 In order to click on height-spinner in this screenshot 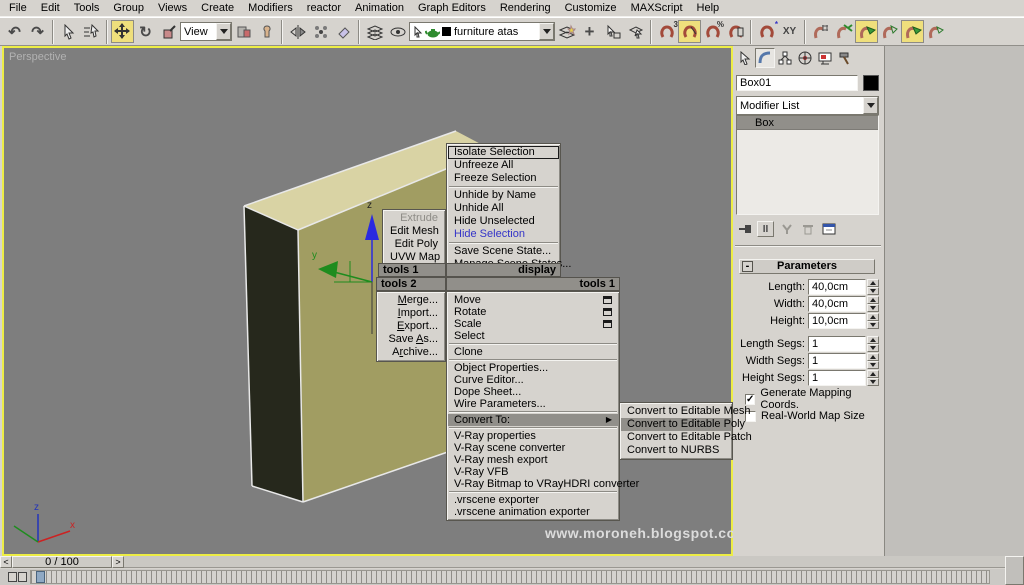, I will do `click(873, 321)`.